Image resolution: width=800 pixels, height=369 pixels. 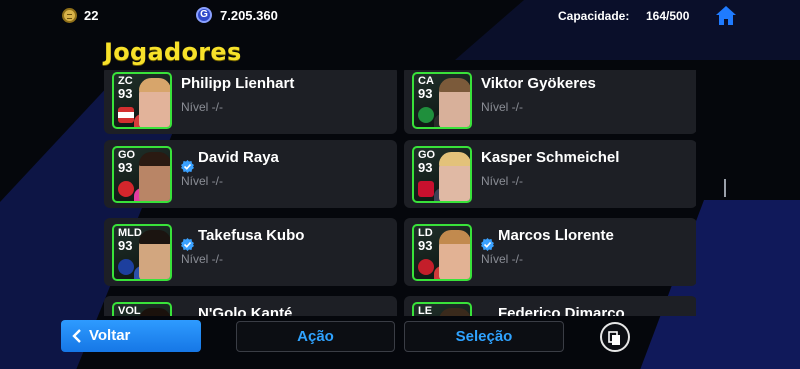 I want to click on copy-icon, so click(x=614, y=338).